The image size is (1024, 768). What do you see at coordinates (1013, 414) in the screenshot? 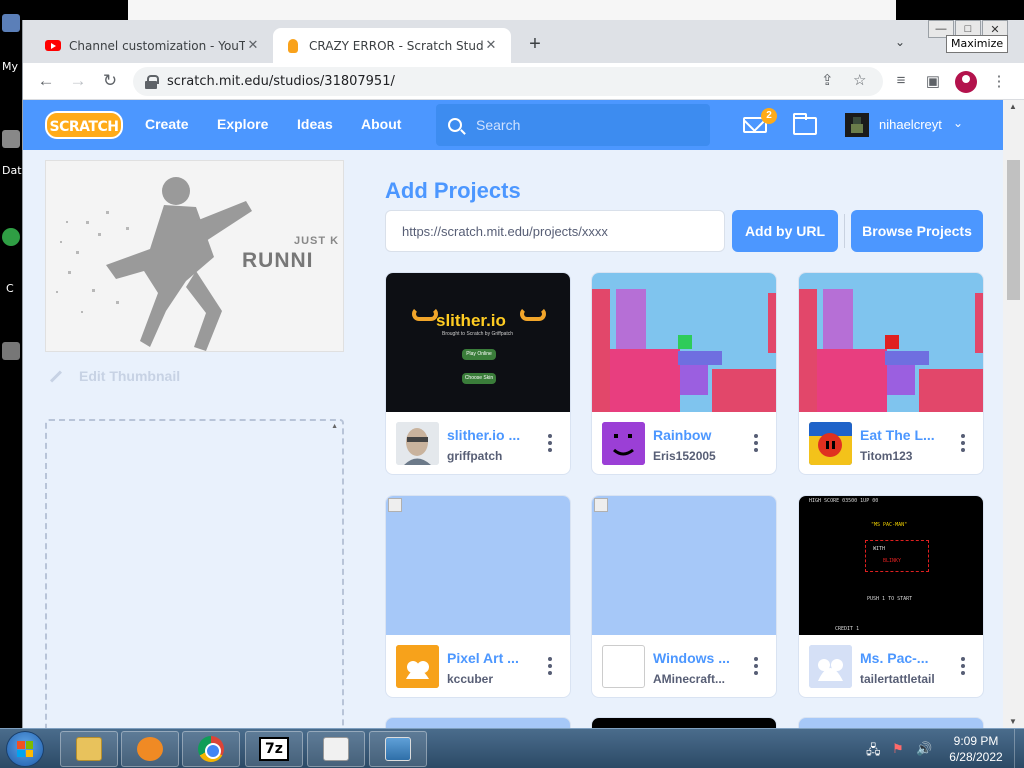
I see `page-scrollbar: ▲ ▼` at bounding box center [1013, 414].